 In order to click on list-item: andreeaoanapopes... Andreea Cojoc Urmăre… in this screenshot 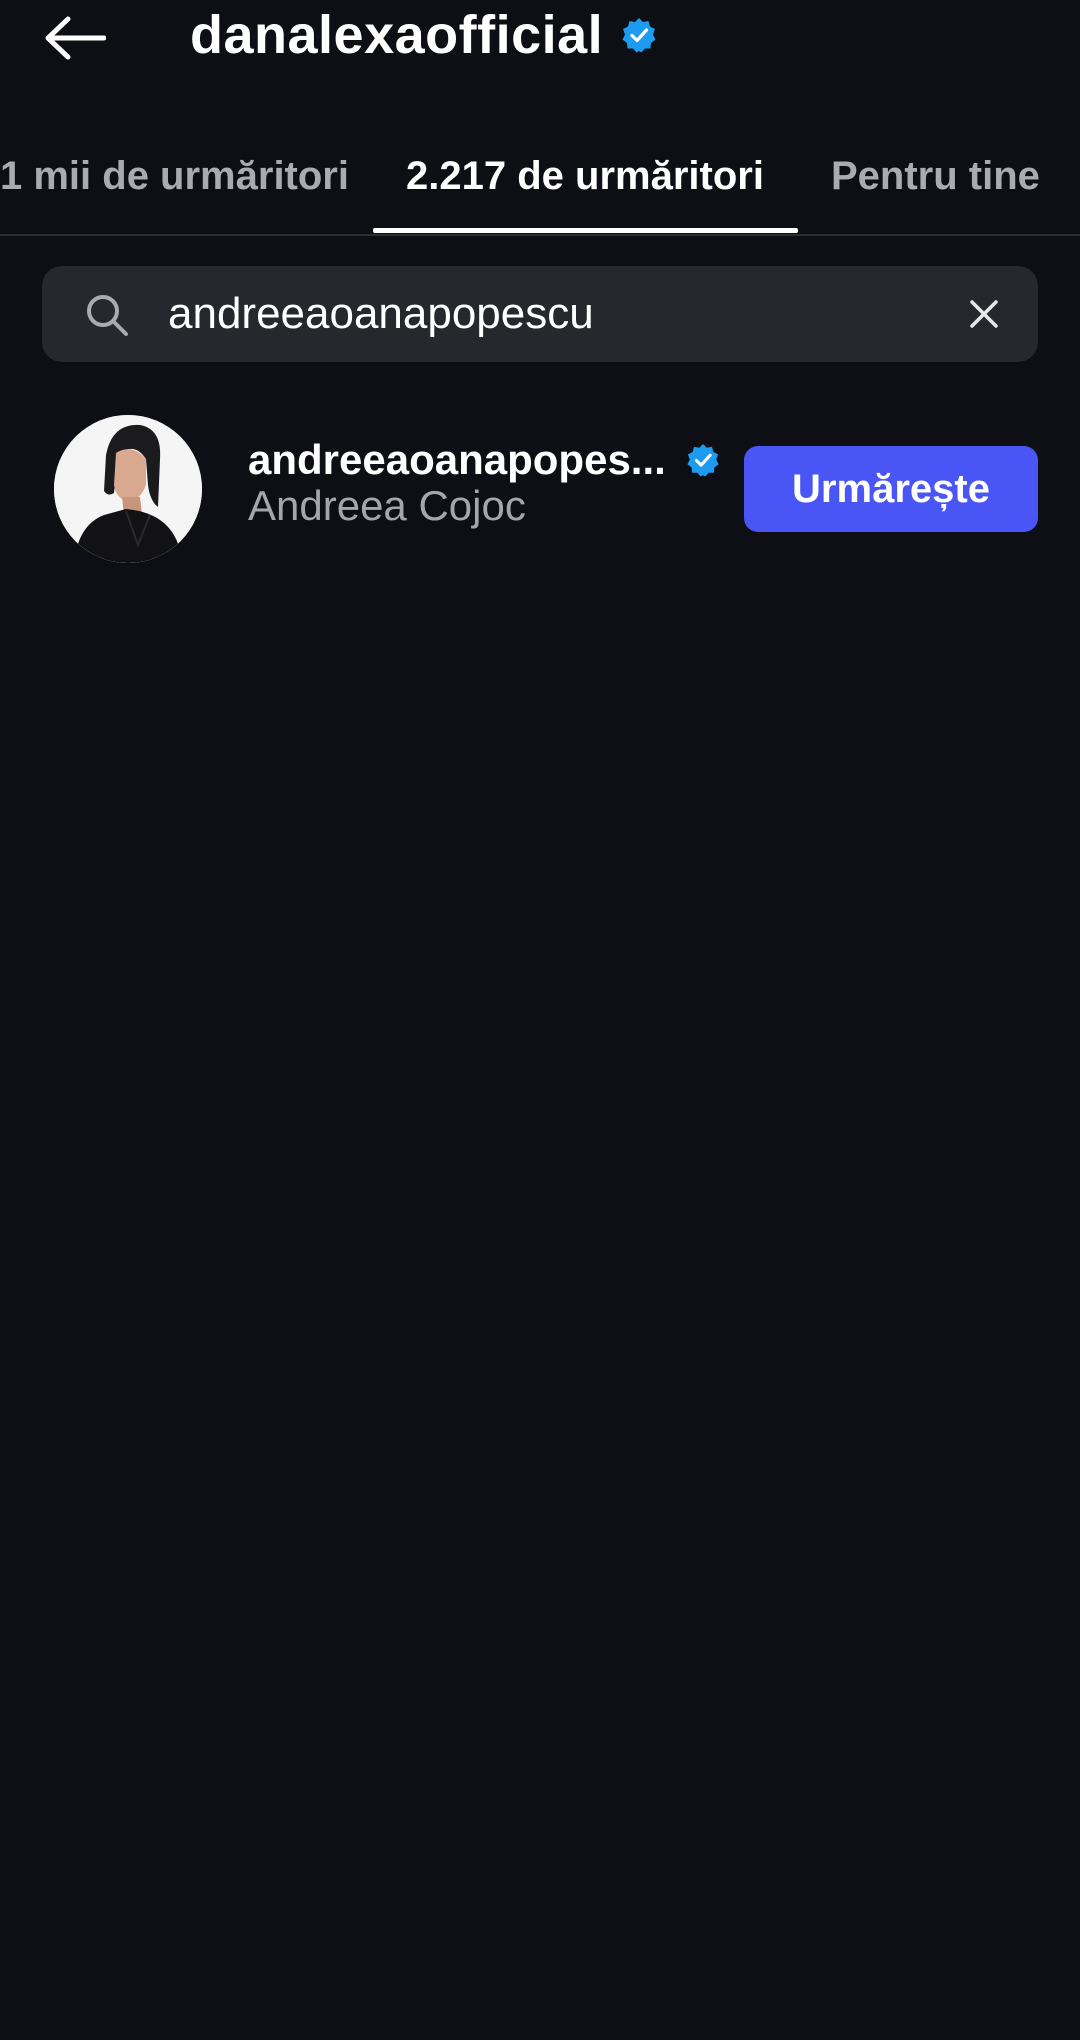, I will do `click(540, 490)`.